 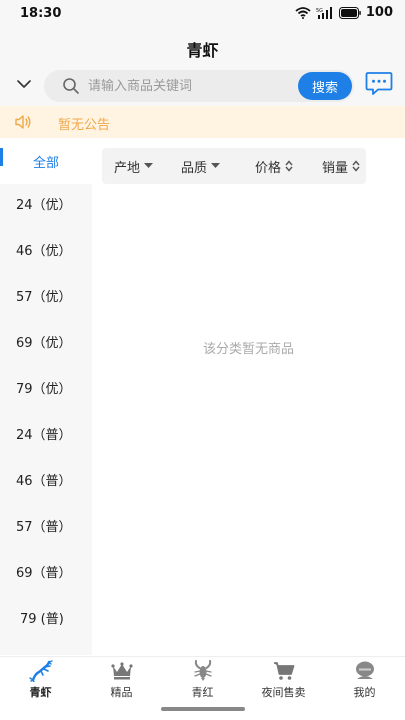 I want to click on active-indicator, so click(x=1, y=157).